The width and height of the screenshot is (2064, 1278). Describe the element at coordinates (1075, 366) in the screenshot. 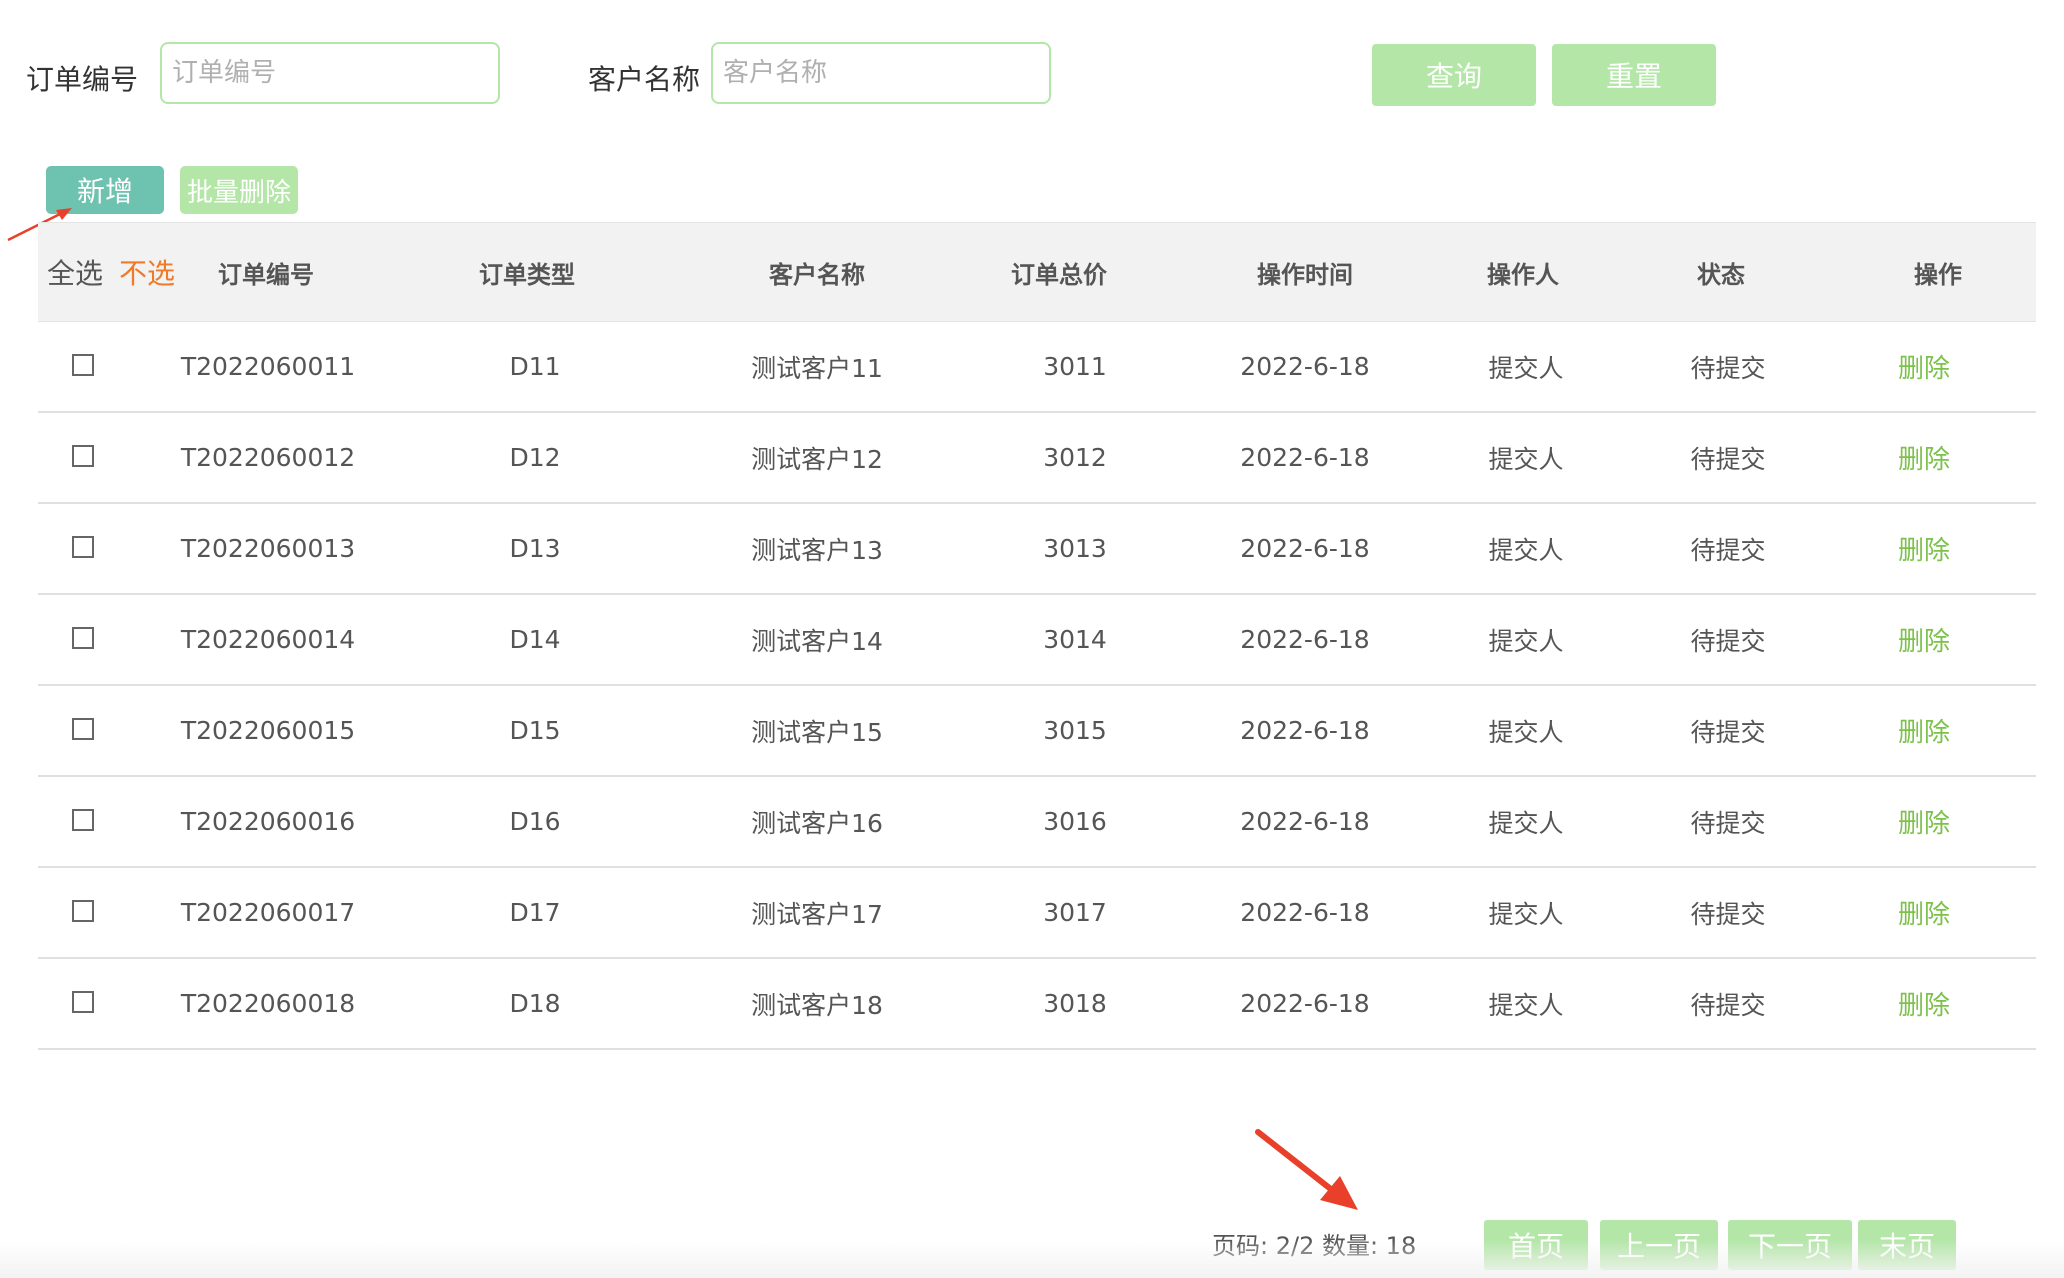

I see `cell-order-total: 3011` at that location.